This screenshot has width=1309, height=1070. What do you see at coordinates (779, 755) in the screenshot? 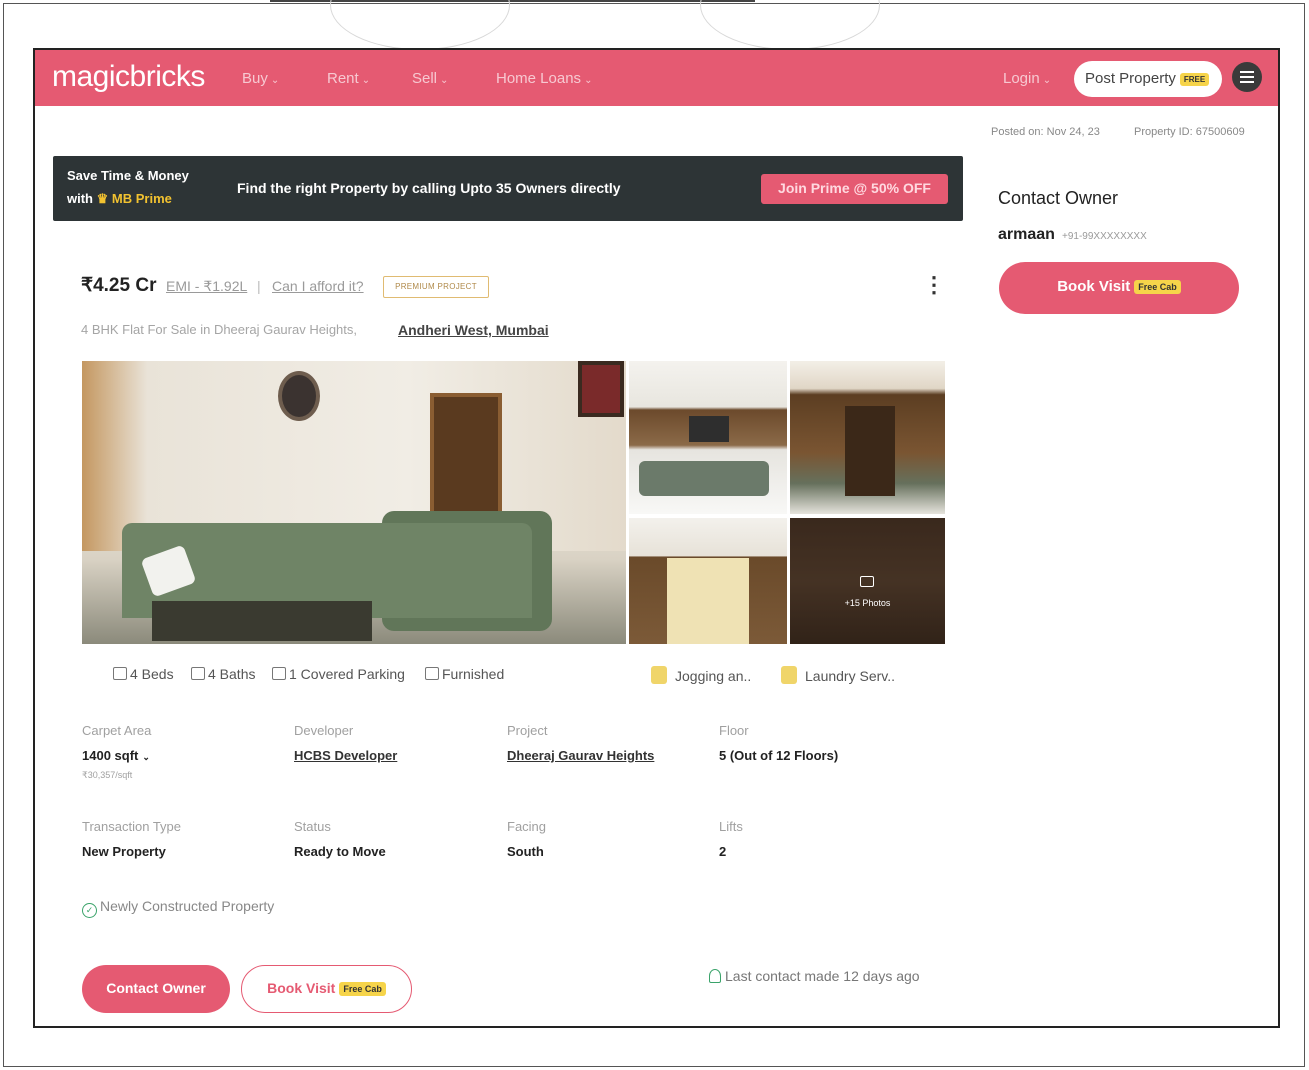
I see `floor-value: 5 (Out of 12 Floors)` at bounding box center [779, 755].